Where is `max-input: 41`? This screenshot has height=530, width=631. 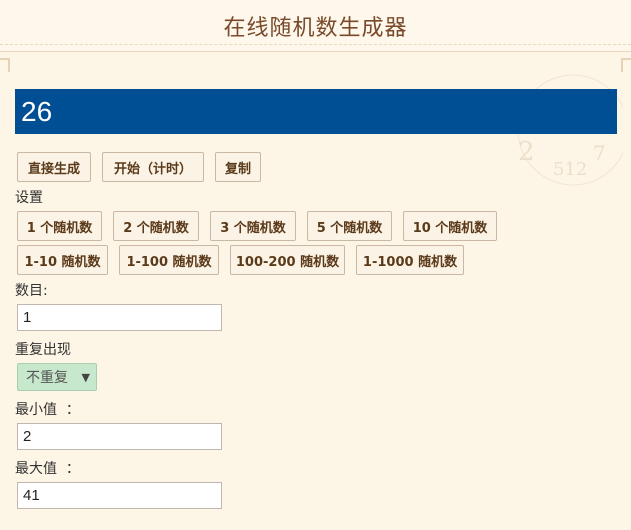
max-input: 41 is located at coordinates (119, 495).